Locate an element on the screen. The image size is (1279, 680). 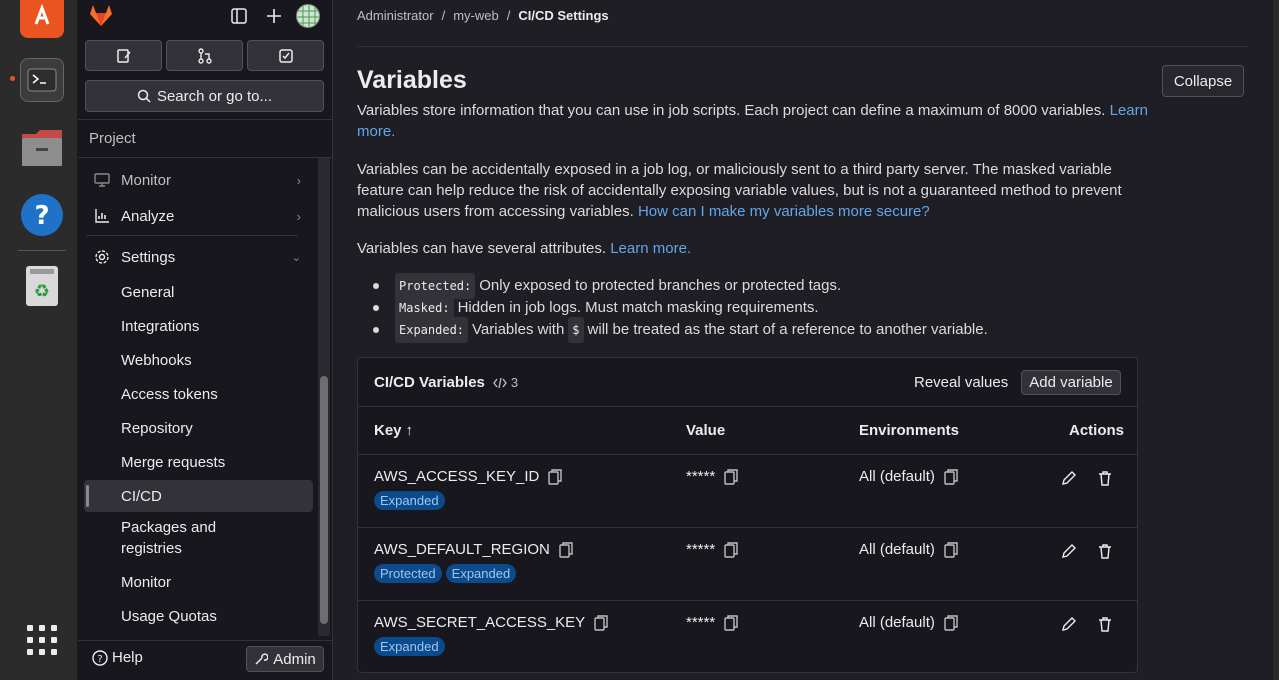
sidebar-item-repository: Repository is located at coordinates (198, 428).